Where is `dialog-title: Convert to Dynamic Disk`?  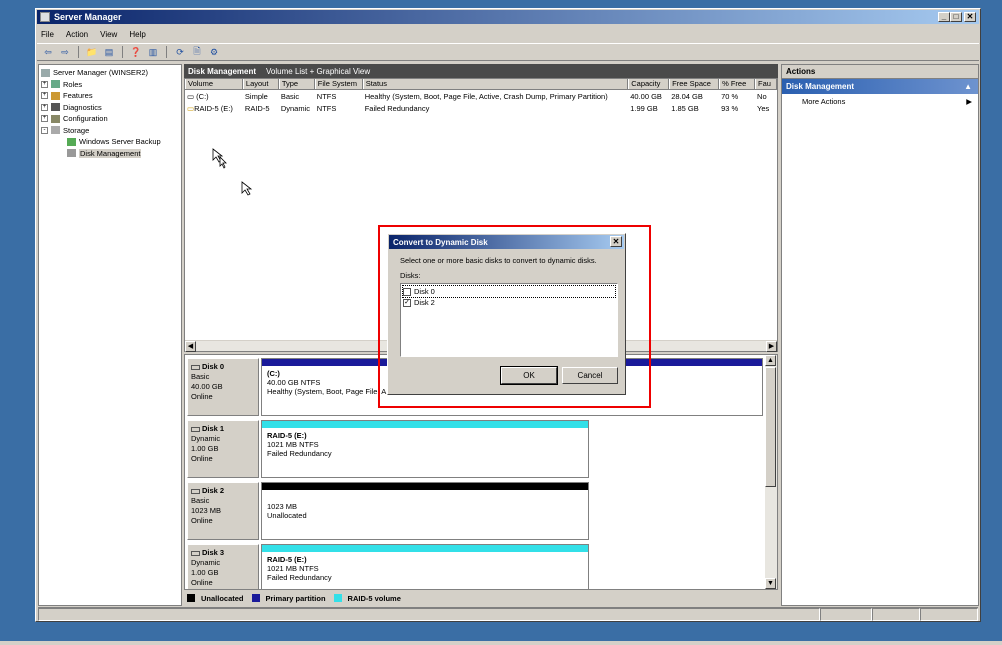 dialog-title: Convert to Dynamic Disk is located at coordinates (440, 242).